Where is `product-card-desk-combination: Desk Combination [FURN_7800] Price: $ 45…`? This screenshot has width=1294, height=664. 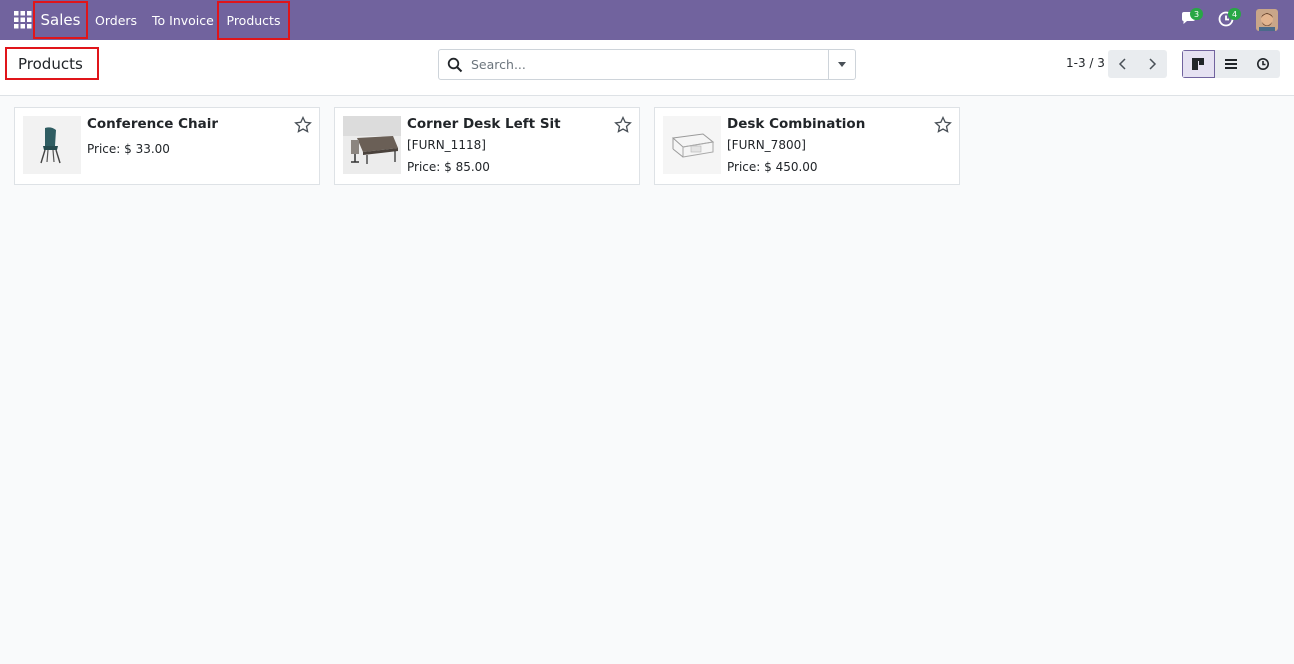
product-card-desk-combination: Desk Combination [FURN_7800] Price: $ 45… is located at coordinates (807, 146).